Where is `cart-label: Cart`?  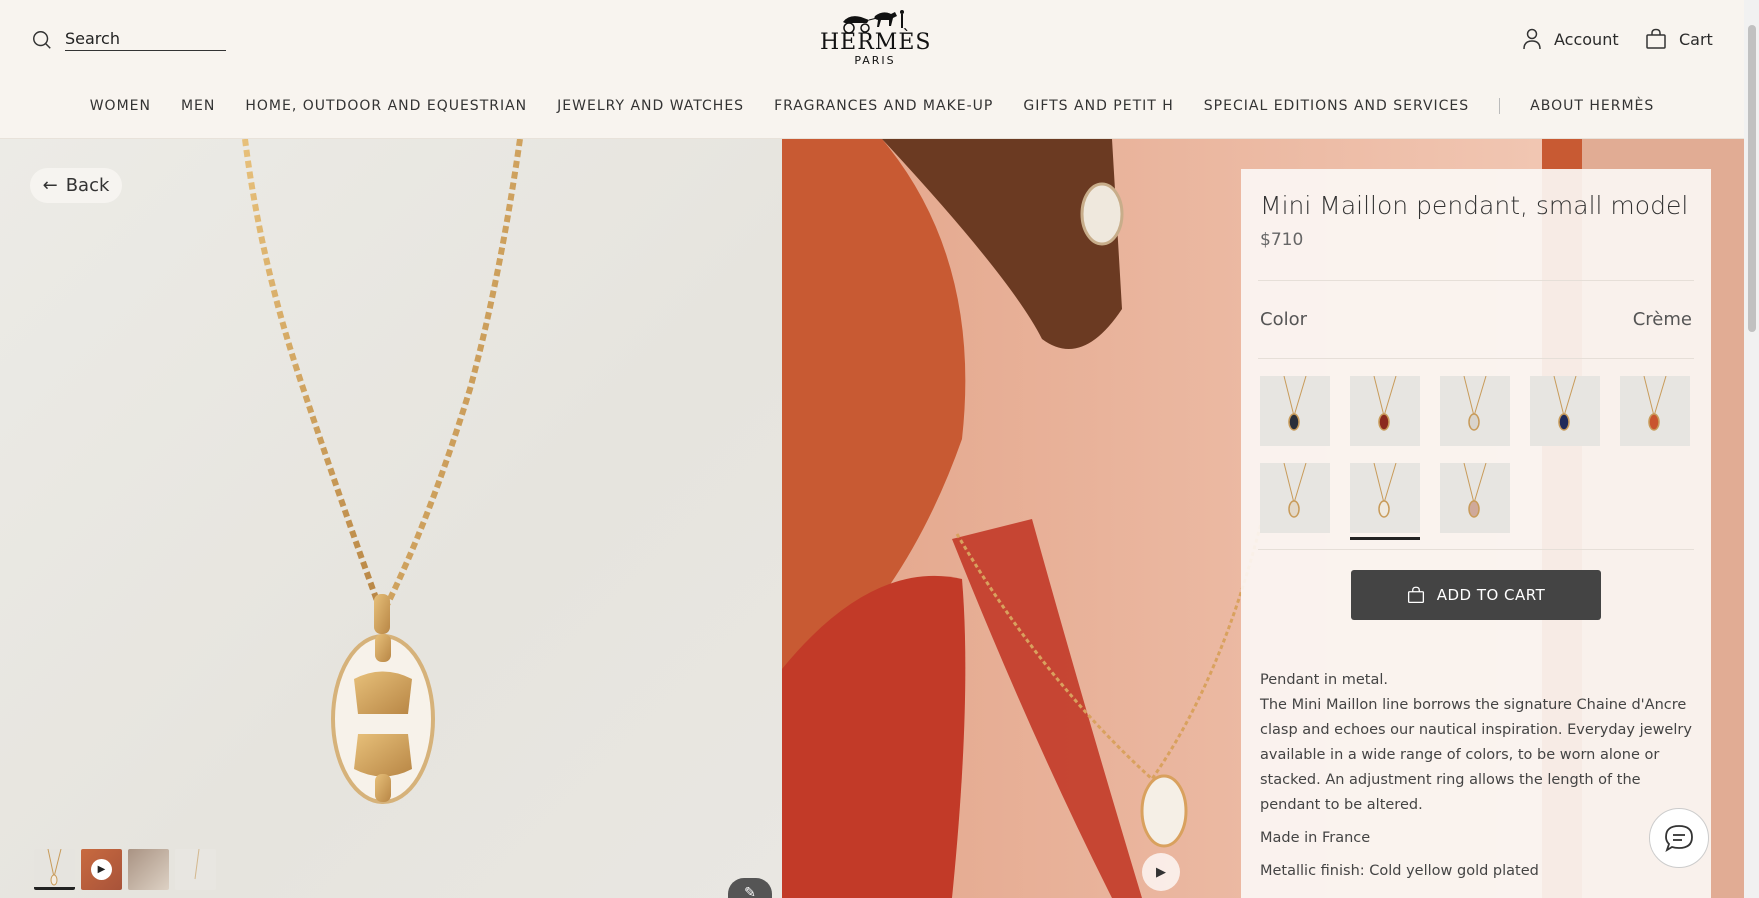
cart-label: Cart is located at coordinates (1696, 39).